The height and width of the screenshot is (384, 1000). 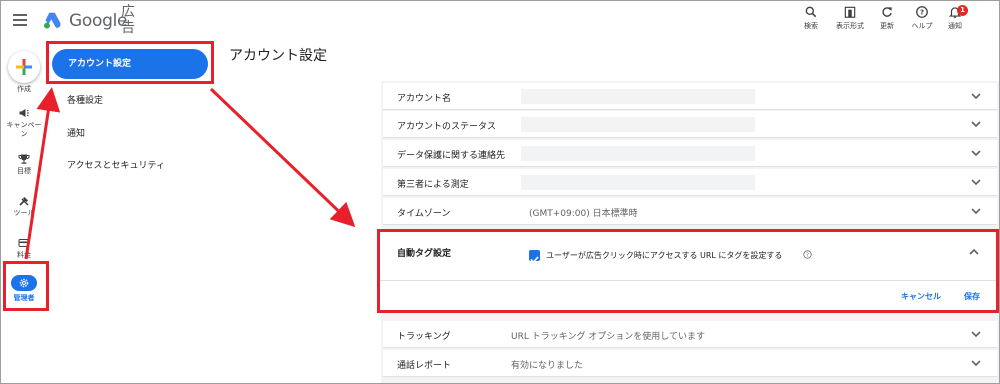 I want to click on annotation-arrows, so click(x=190, y=173).